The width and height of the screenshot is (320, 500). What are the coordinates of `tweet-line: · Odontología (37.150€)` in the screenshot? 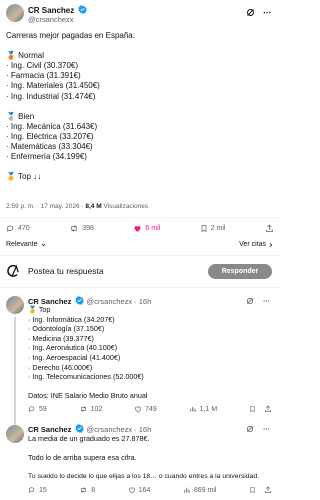 It's located at (66, 329).